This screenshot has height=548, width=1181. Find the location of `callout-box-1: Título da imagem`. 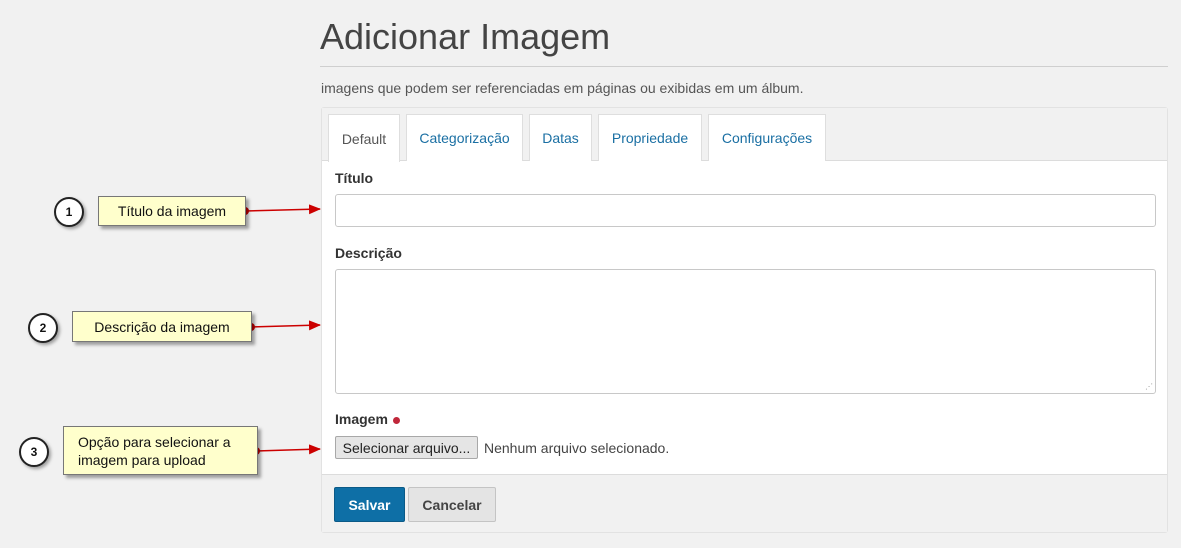

callout-box-1: Título da imagem is located at coordinates (172, 211).